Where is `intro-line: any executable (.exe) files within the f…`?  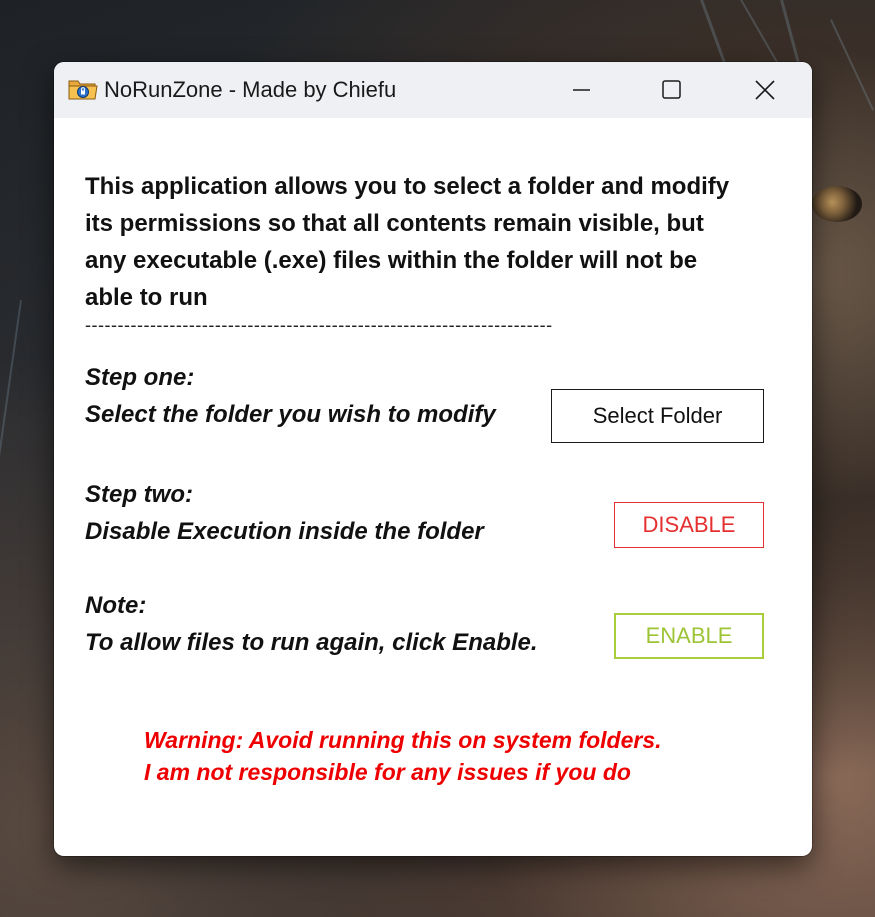 intro-line: any executable (.exe) files within the f… is located at coordinates (391, 260).